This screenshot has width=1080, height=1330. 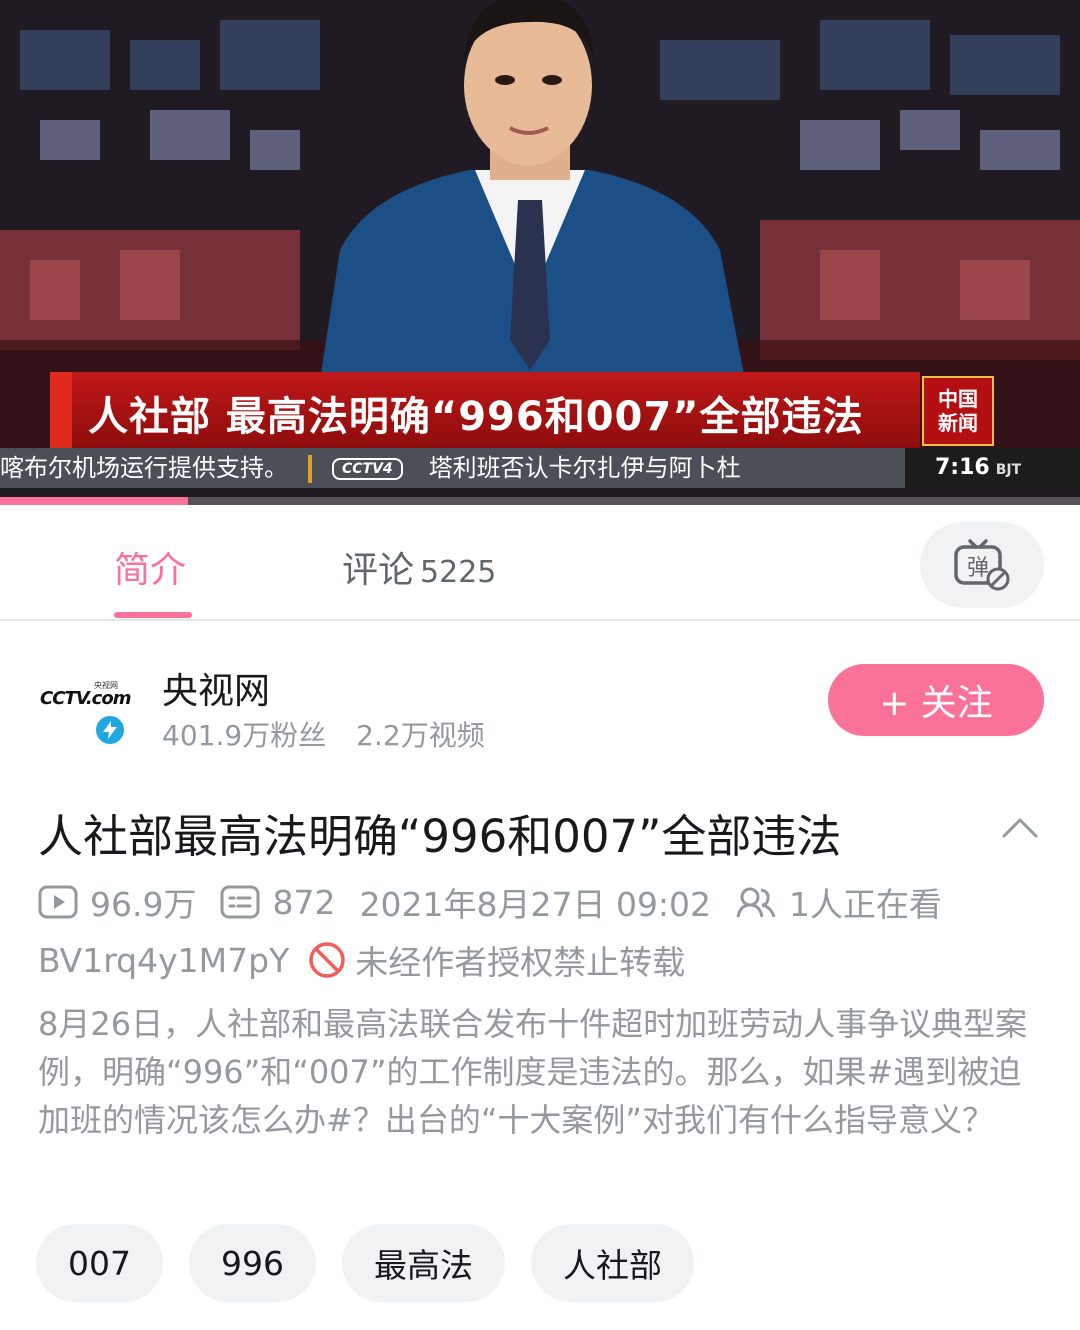 What do you see at coordinates (866, 904) in the screenshot?
I see `watching-count: 1人正在看` at bounding box center [866, 904].